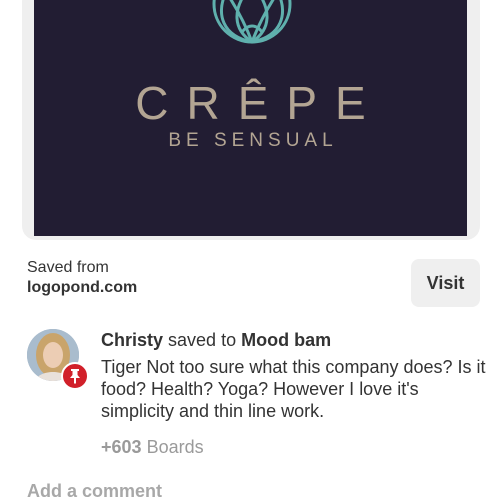 This screenshot has width=500, height=500. I want to click on boards-label: Boards, so click(175, 447).